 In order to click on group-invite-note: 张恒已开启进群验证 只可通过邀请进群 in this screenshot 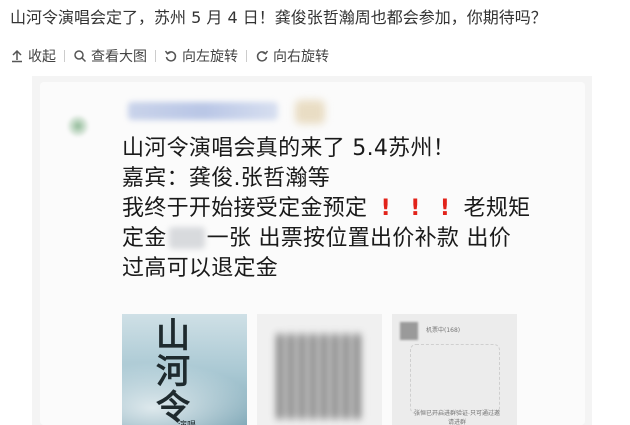, I will do `click(457, 417)`.